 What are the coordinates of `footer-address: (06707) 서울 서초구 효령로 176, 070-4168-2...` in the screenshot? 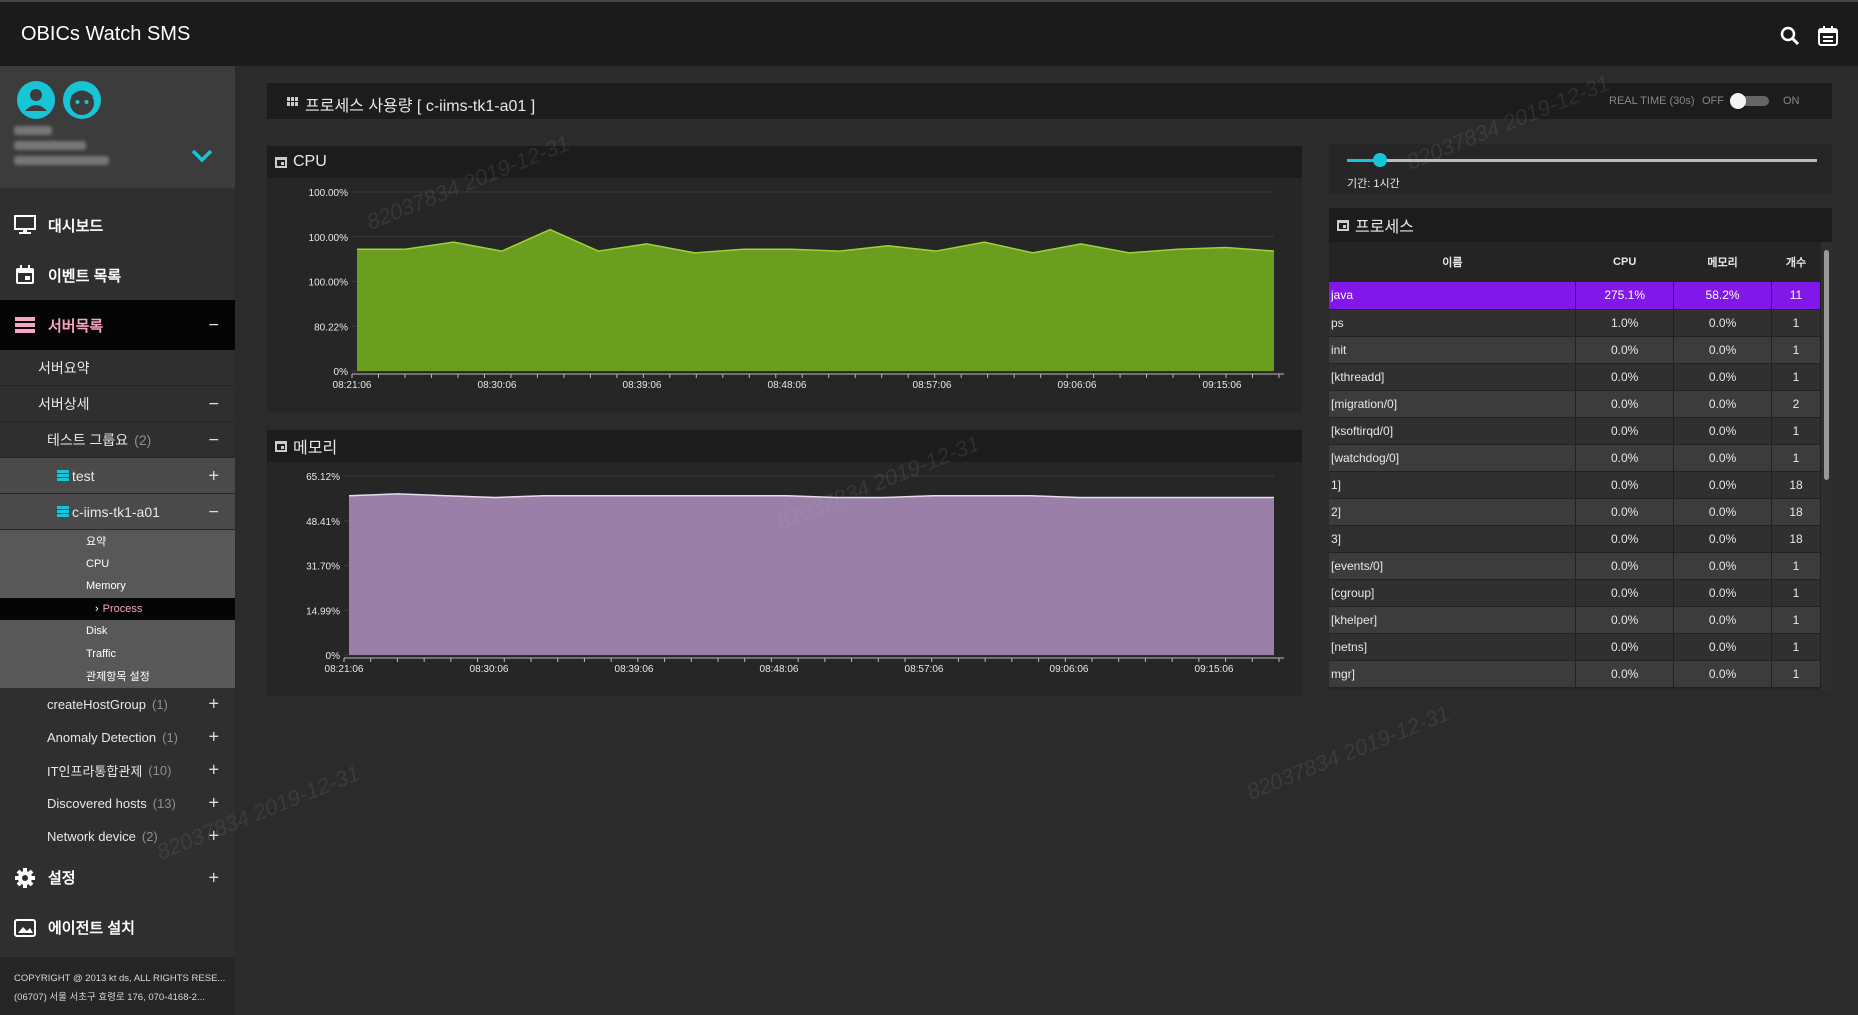 It's located at (109, 997).